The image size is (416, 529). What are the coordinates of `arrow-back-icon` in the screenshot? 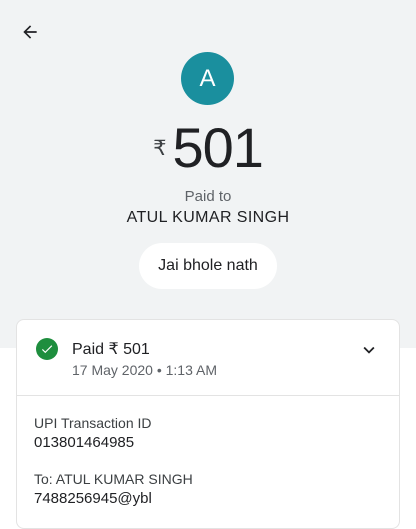 It's located at (30, 32).